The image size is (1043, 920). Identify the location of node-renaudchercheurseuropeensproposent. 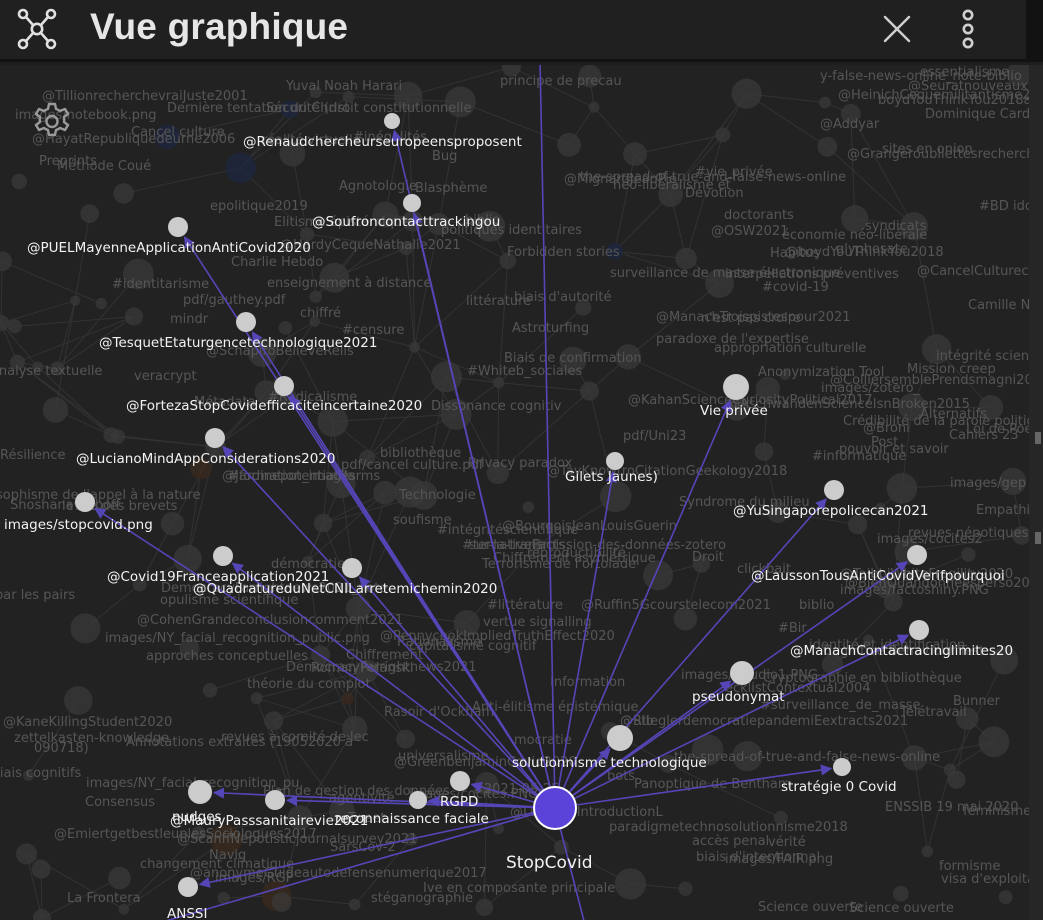
(392, 121).